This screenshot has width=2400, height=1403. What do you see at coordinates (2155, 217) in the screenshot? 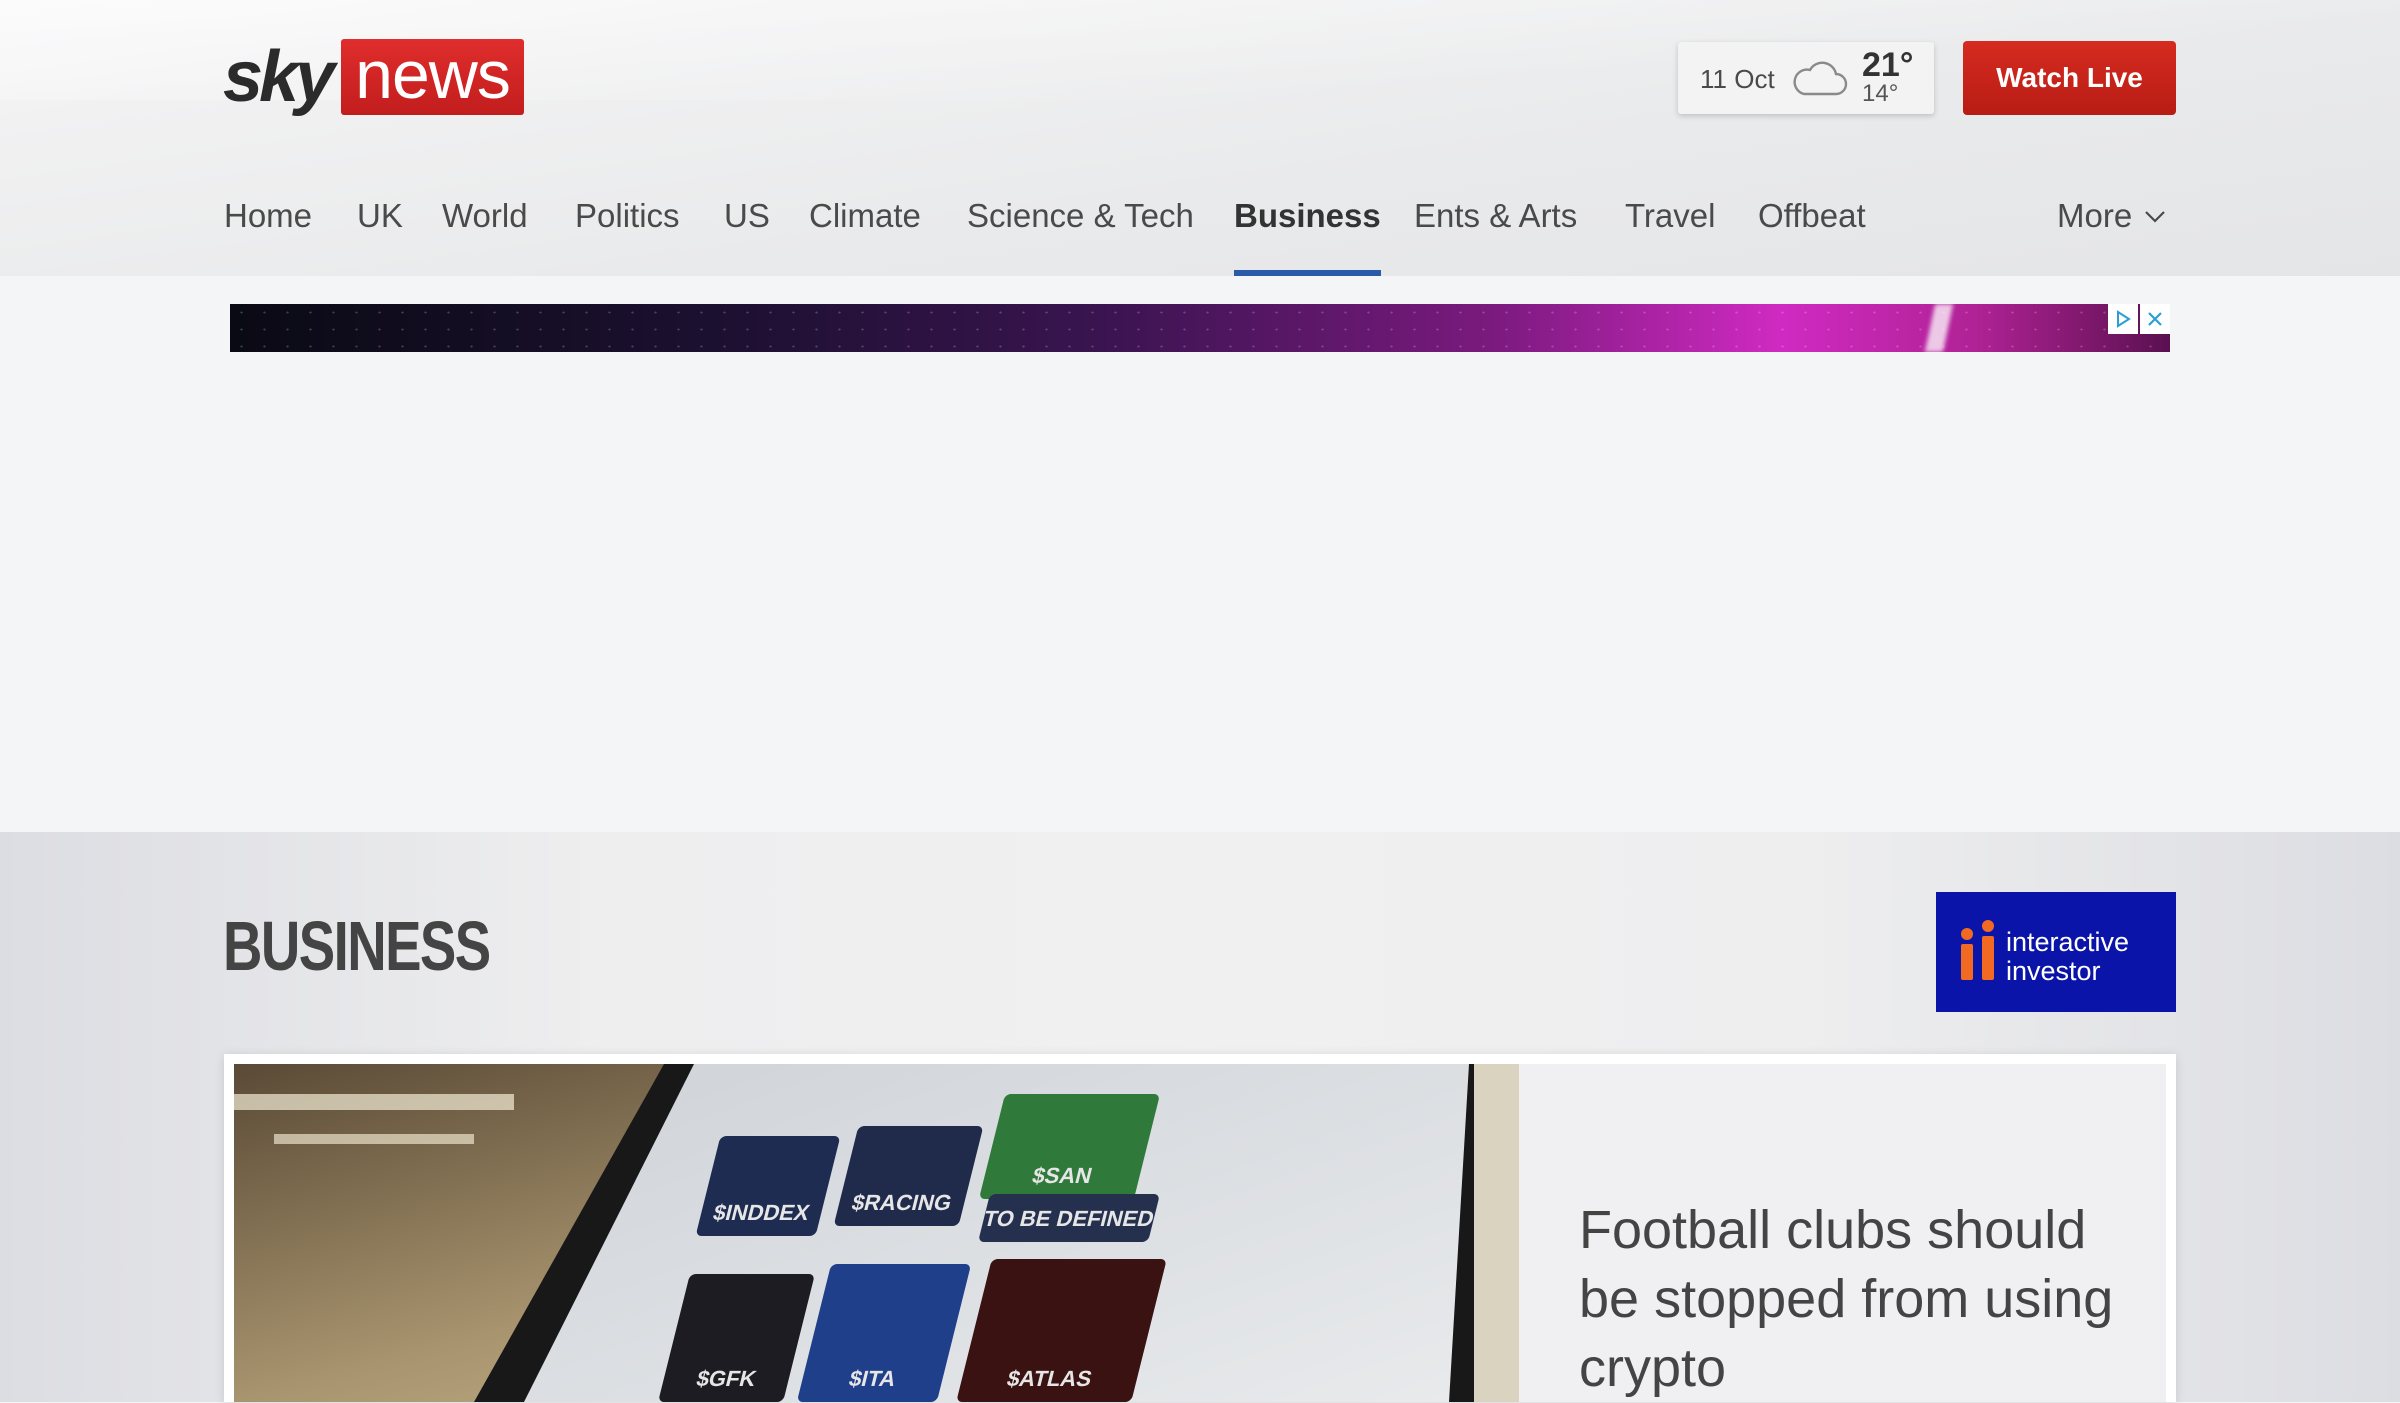
I see `chevron-down-icon` at bounding box center [2155, 217].